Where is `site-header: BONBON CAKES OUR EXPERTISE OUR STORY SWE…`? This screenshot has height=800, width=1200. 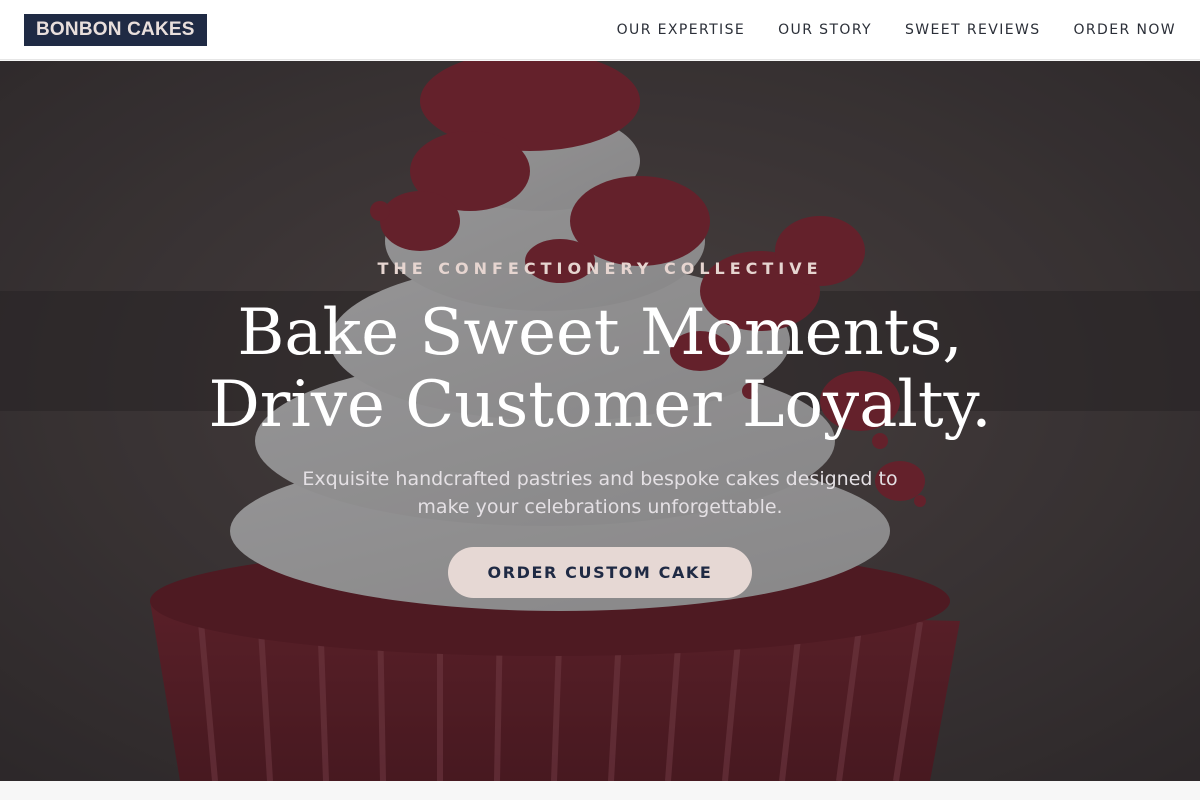
site-header: BONBON CAKES OUR EXPERTISE OUR STORY SWE… is located at coordinates (600, 30).